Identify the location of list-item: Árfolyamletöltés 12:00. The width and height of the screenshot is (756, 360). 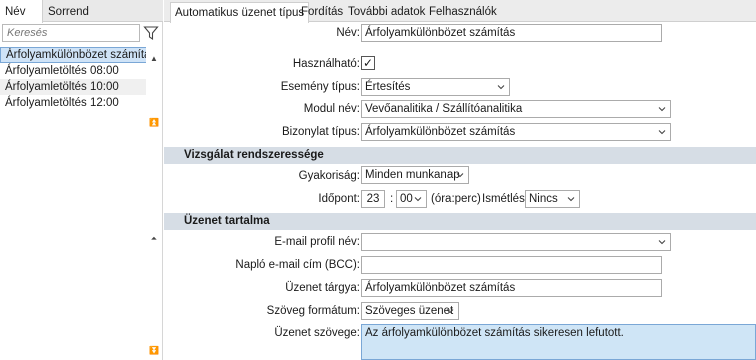
(73, 103).